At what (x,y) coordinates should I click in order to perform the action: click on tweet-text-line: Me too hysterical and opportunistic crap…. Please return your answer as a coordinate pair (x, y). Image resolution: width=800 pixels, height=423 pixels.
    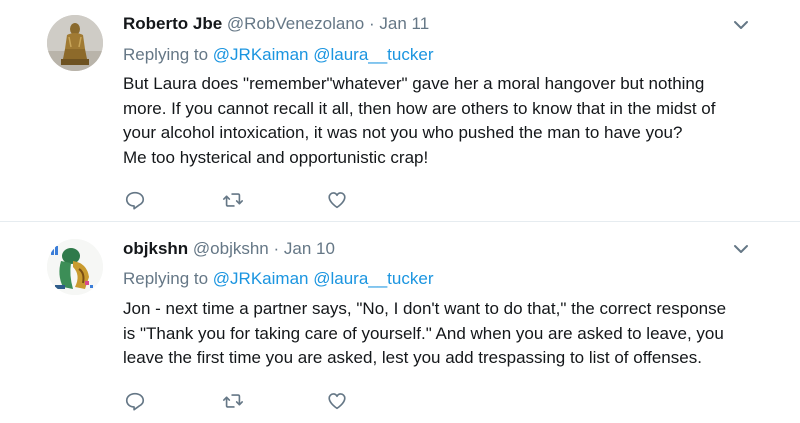
    Looking at the image, I should click on (276, 157).